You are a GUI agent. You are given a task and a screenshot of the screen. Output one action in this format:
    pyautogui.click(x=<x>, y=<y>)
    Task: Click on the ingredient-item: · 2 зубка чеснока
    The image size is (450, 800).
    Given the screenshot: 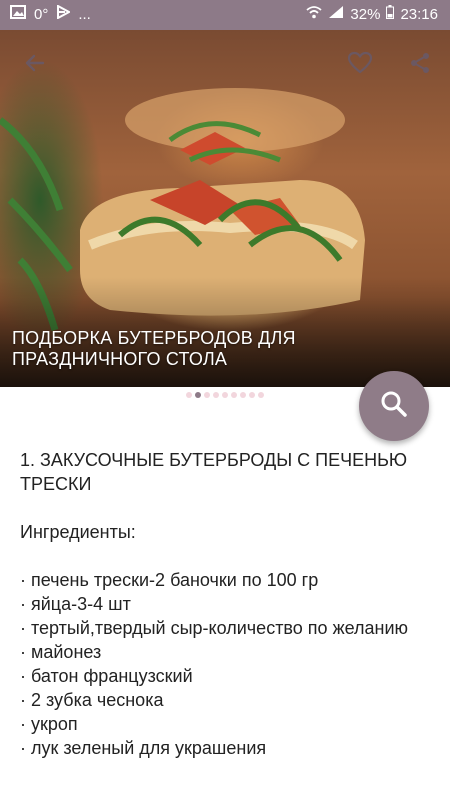 What is the action you would take?
    pyautogui.click(x=92, y=700)
    